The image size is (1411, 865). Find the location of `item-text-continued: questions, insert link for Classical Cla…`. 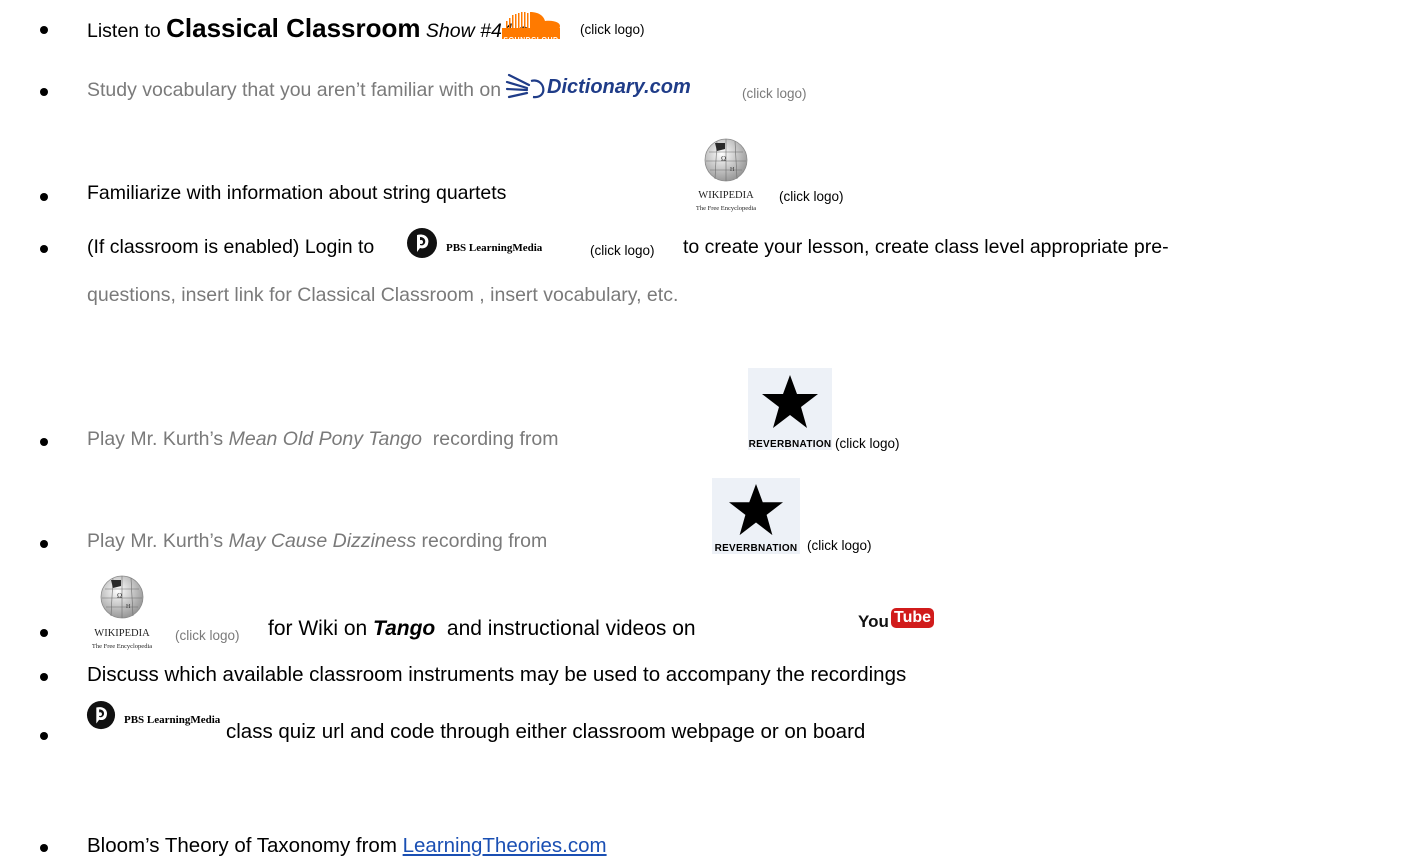

item-text-continued: questions, insert link for Classical Cla… is located at coordinates (383, 295).